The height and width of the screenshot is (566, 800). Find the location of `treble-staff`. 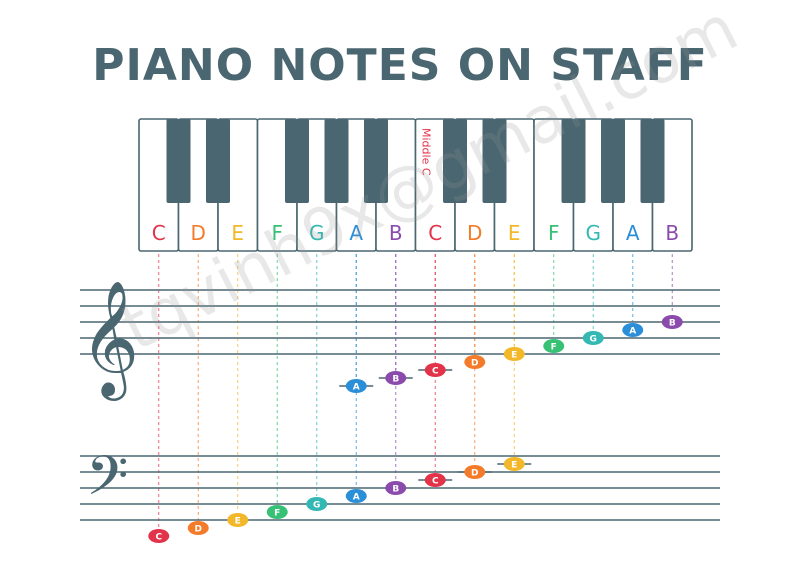

treble-staff is located at coordinates (400, 322).